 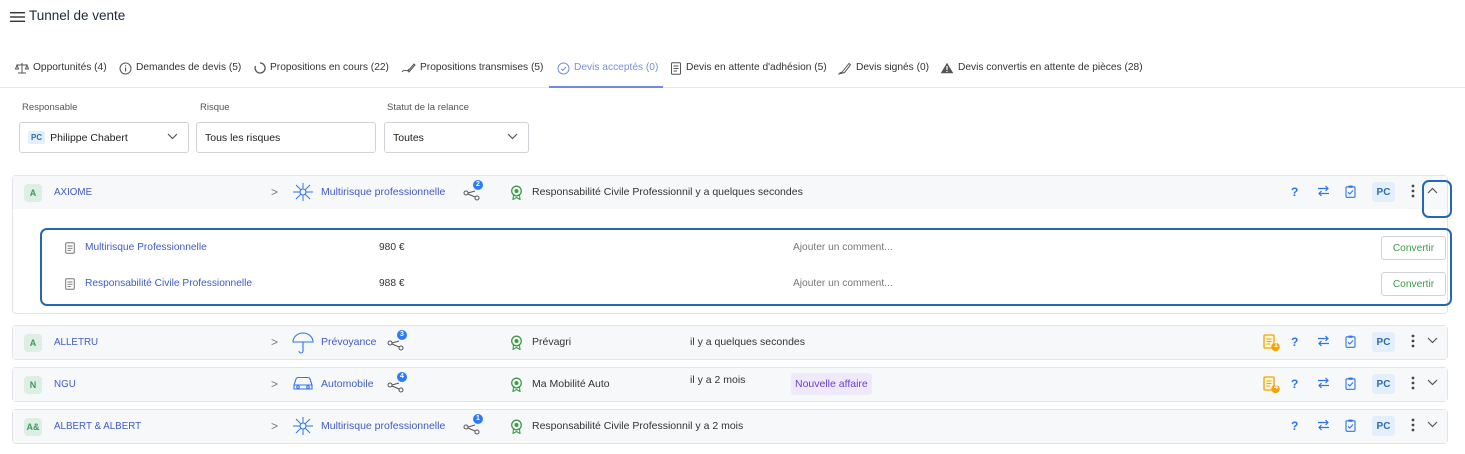 What do you see at coordinates (831, 384) in the screenshot?
I see `status-badge: Nouvelle affaire` at bounding box center [831, 384].